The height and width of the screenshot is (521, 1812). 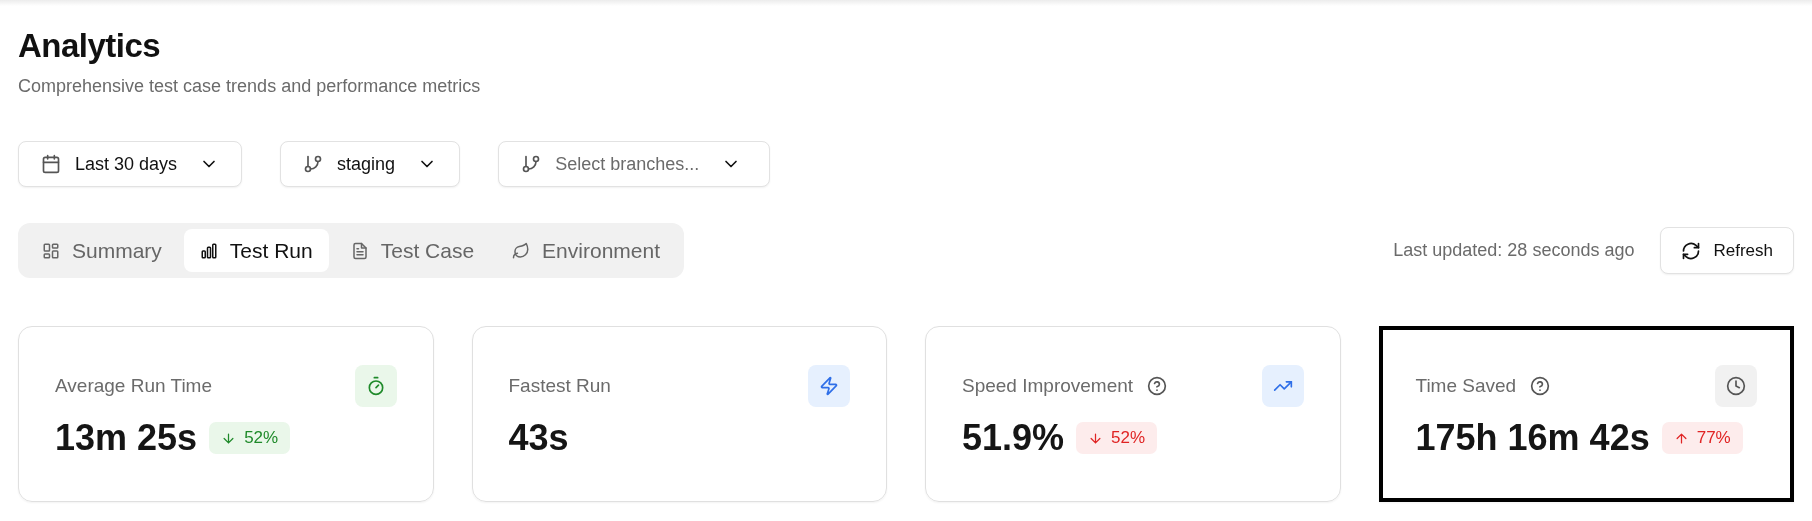 What do you see at coordinates (250, 86) in the screenshot?
I see `page-subtitle: Comprehensive test case trends and performance metrics` at bounding box center [250, 86].